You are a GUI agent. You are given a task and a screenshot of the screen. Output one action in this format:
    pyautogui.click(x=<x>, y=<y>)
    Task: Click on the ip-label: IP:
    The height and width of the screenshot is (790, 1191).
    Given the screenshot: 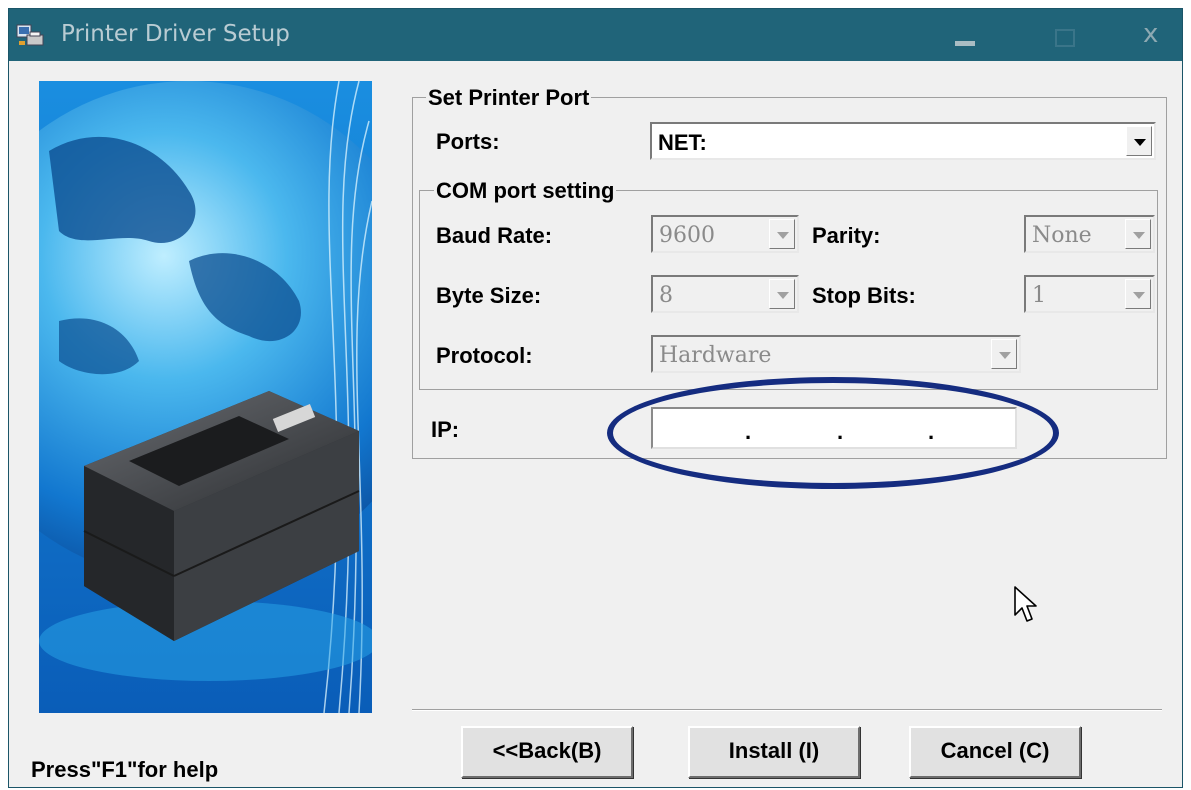 What is the action you would take?
    pyautogui.click(x=445, y=429)
    